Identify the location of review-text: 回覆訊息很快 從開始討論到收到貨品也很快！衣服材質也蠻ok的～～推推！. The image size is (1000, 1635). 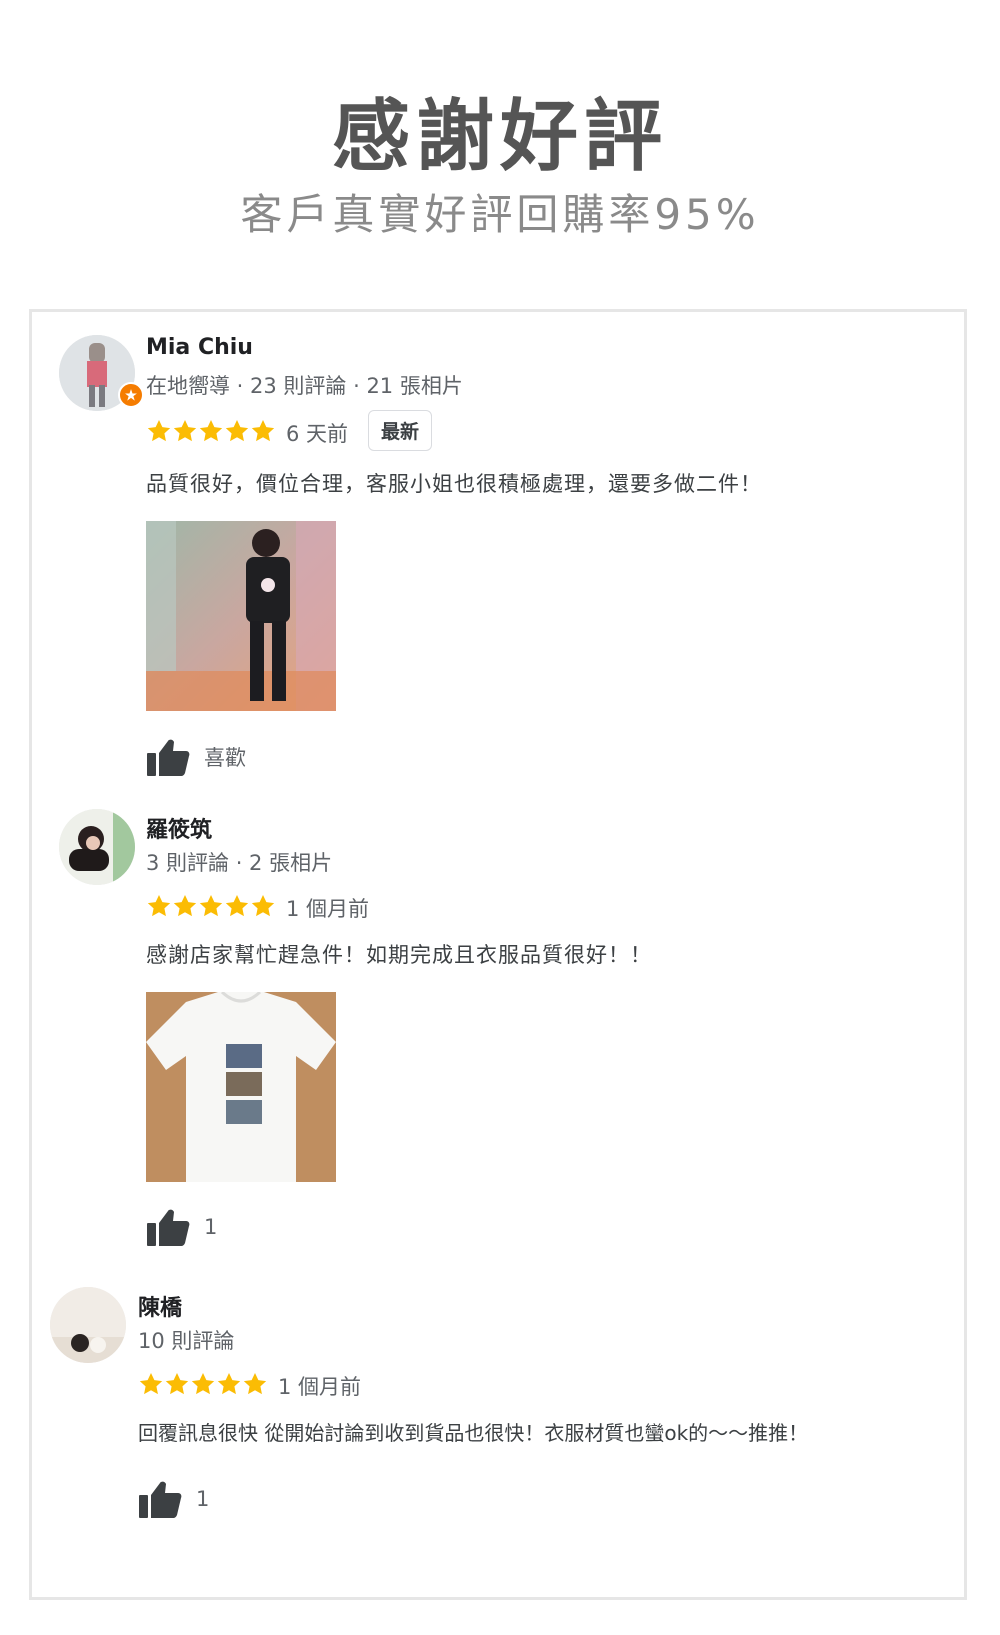
(473, 1433).